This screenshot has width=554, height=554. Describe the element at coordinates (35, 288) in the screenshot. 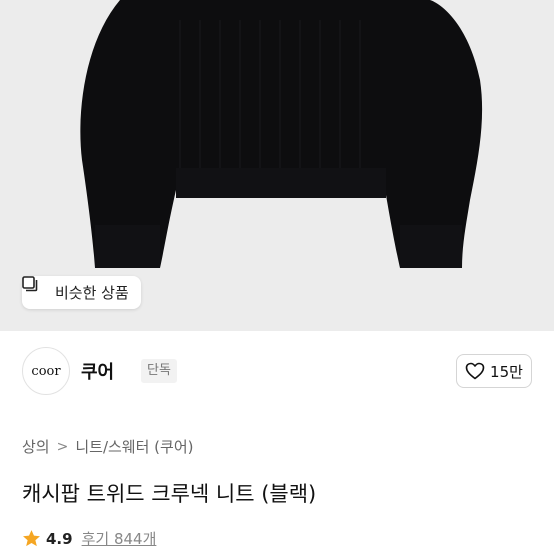

I see `gallery-icon` at that location.